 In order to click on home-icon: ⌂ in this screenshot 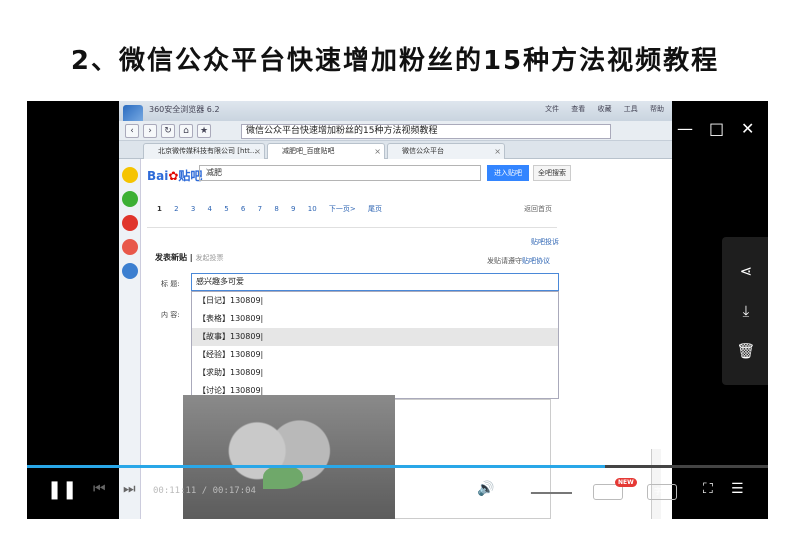, I will do `click(186, 131)`.